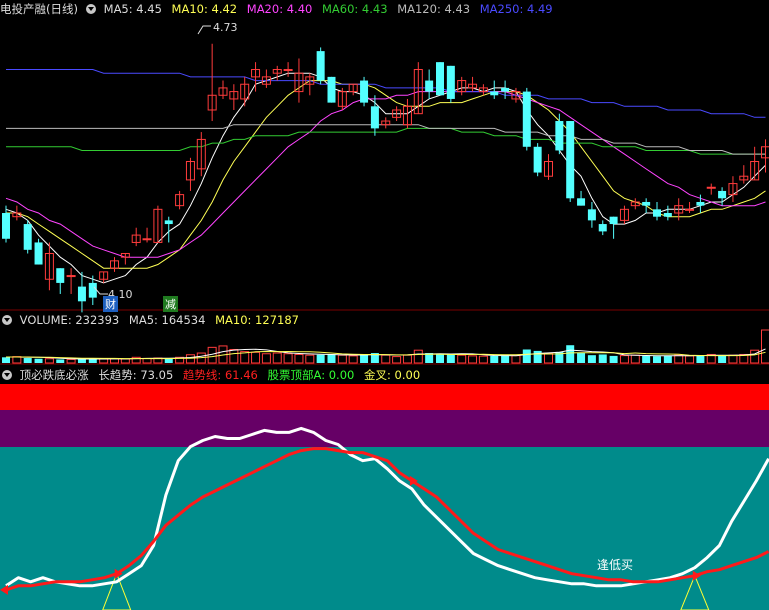 This screenshot has width=769, height=610. Describe the element at coordinates (170, 304) in the screenshot. I see `tag-jian: 减` at that location.